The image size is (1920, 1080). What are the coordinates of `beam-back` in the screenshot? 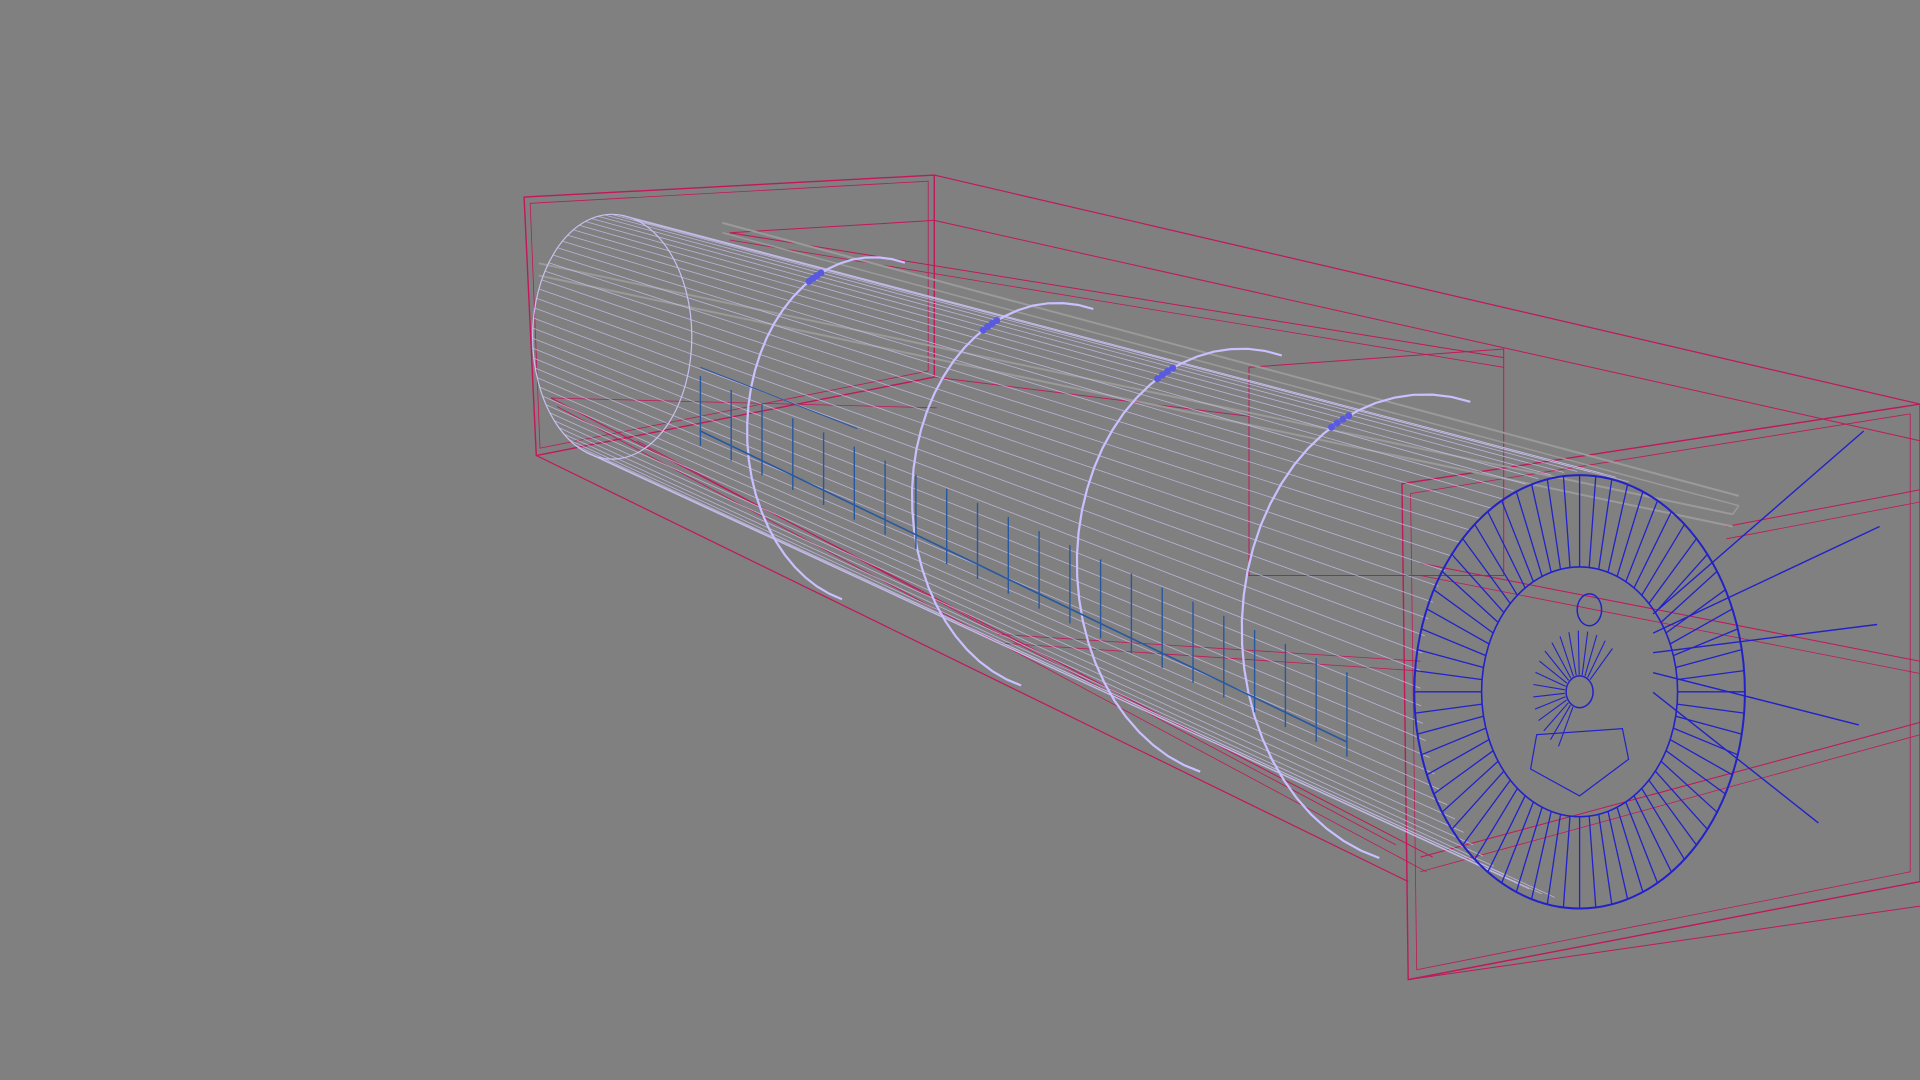 It's located at (1231, 359).